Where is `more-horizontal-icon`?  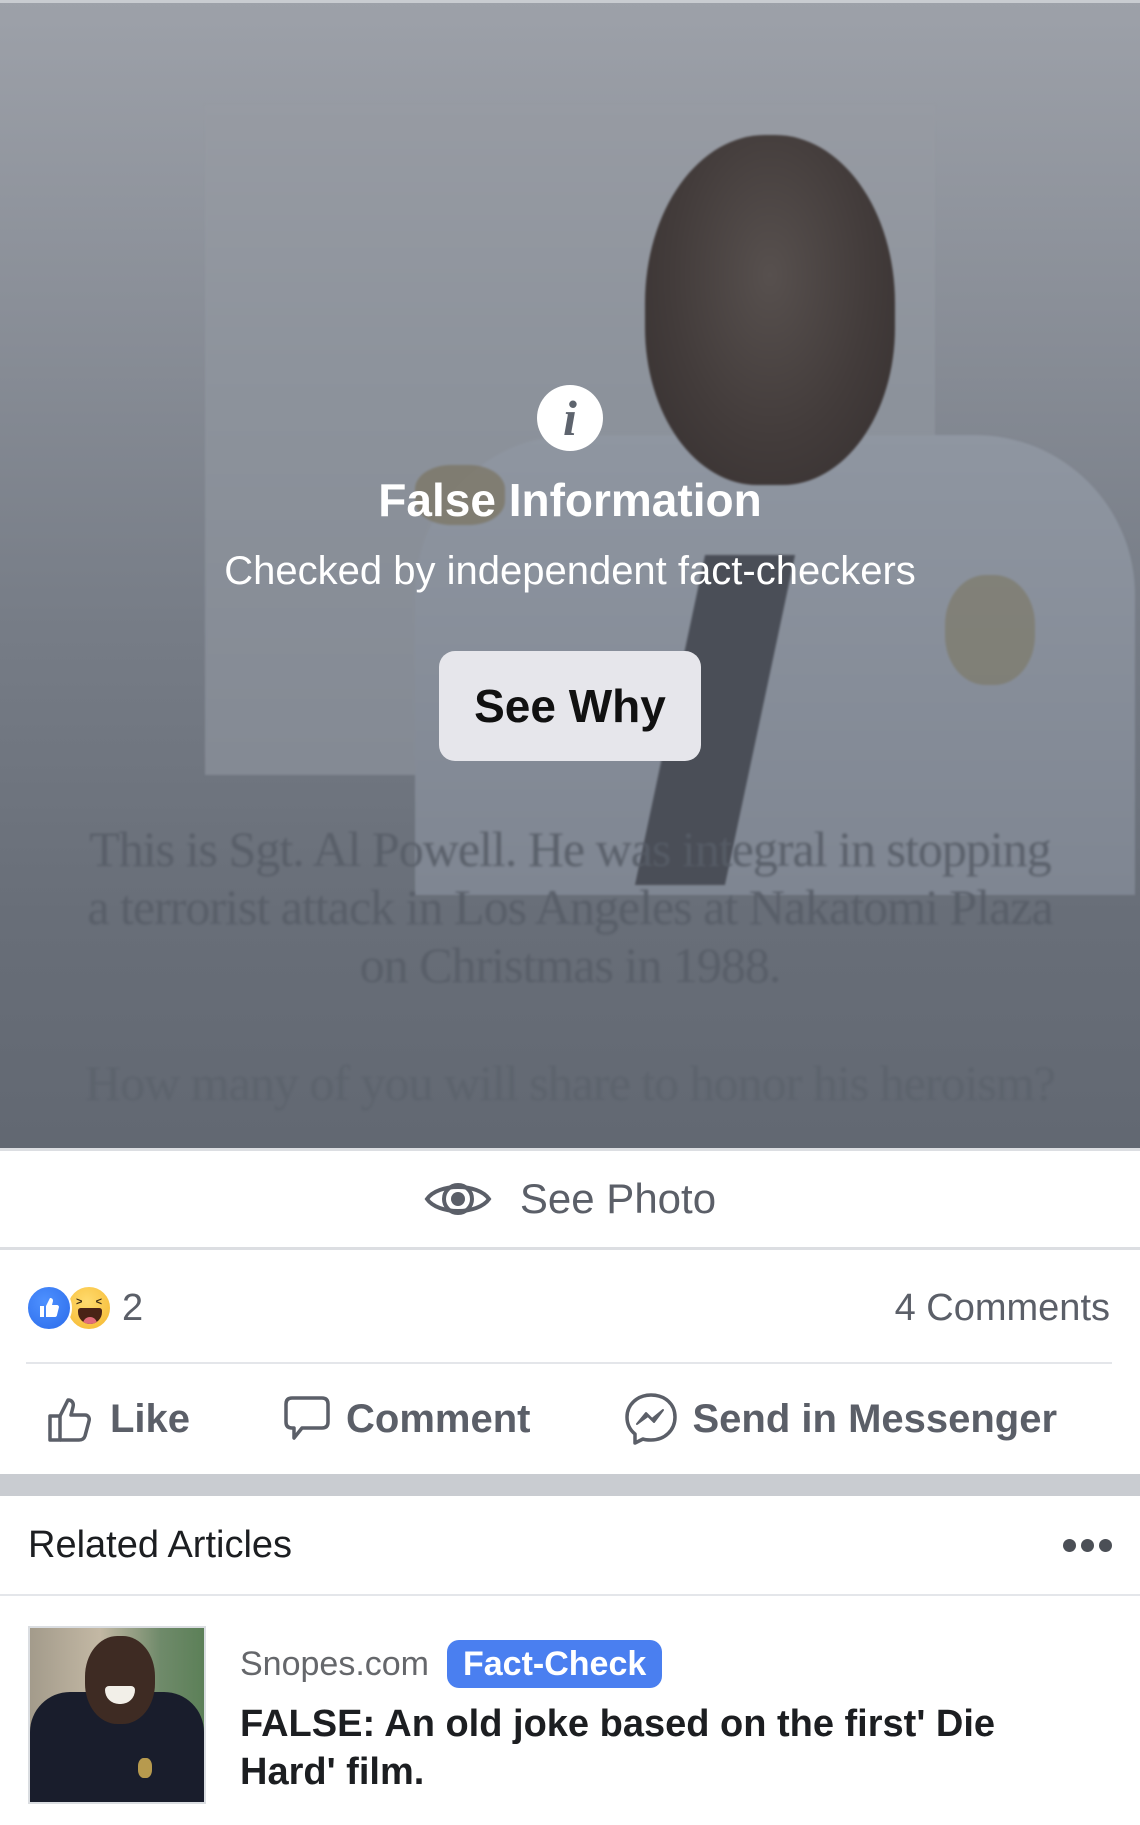 more-horizontal-icon is located at coordinates (1087, 1545).